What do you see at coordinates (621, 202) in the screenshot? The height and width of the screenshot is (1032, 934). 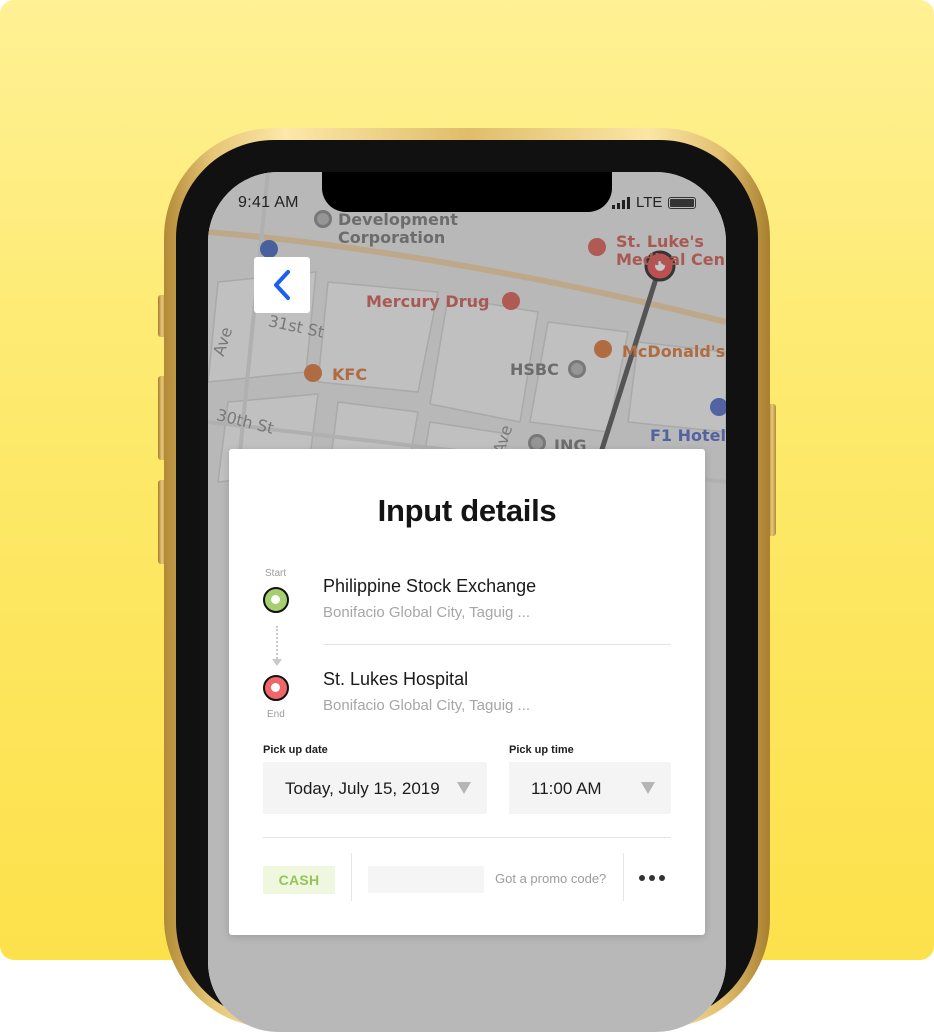 I see `signal-icon` at bounding box center [621, 202].